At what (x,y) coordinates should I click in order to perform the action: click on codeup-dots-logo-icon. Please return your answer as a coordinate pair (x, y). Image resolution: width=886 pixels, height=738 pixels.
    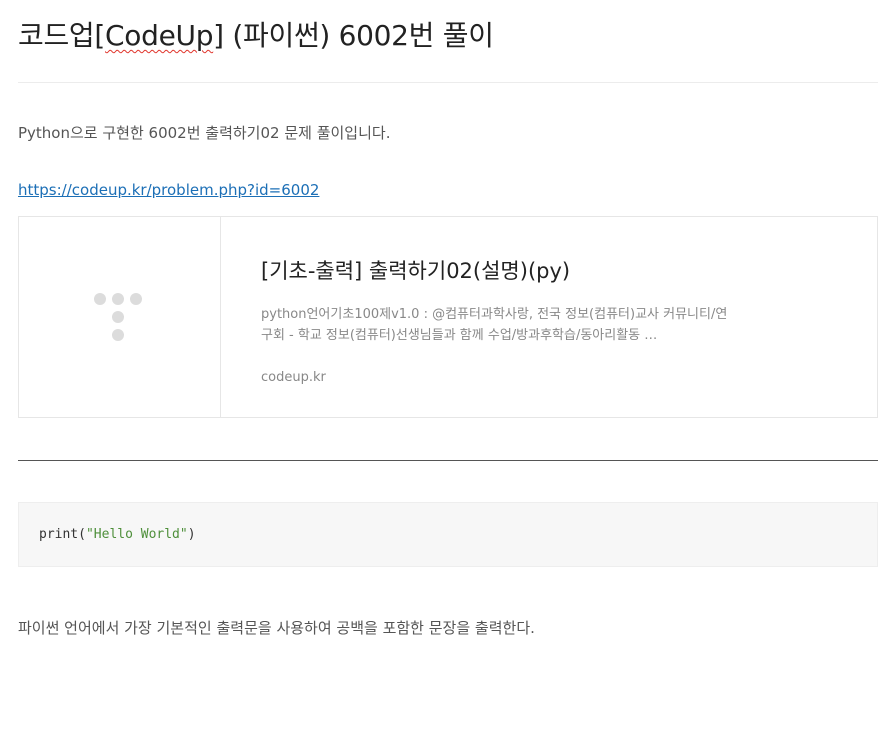
    Looking at the image, I should click on (119, 318).